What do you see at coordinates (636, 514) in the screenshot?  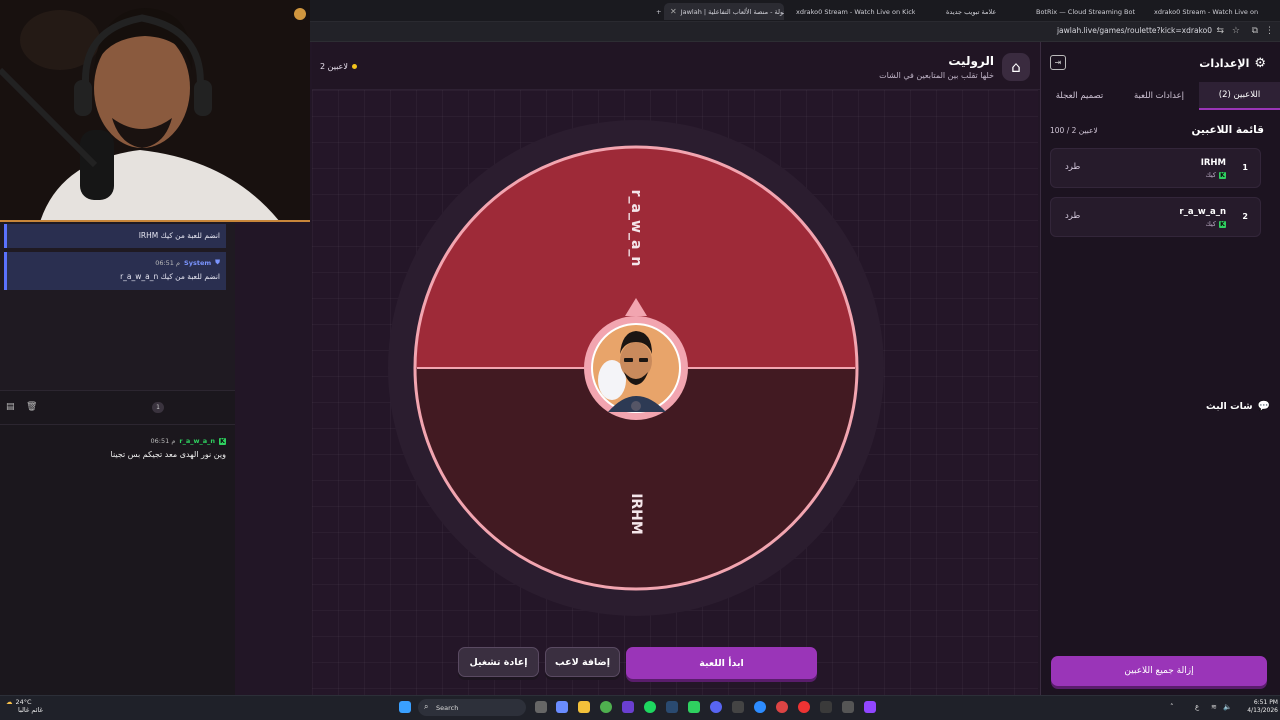 I see `segment-label: IRHM` at bounding box center [636, 514].